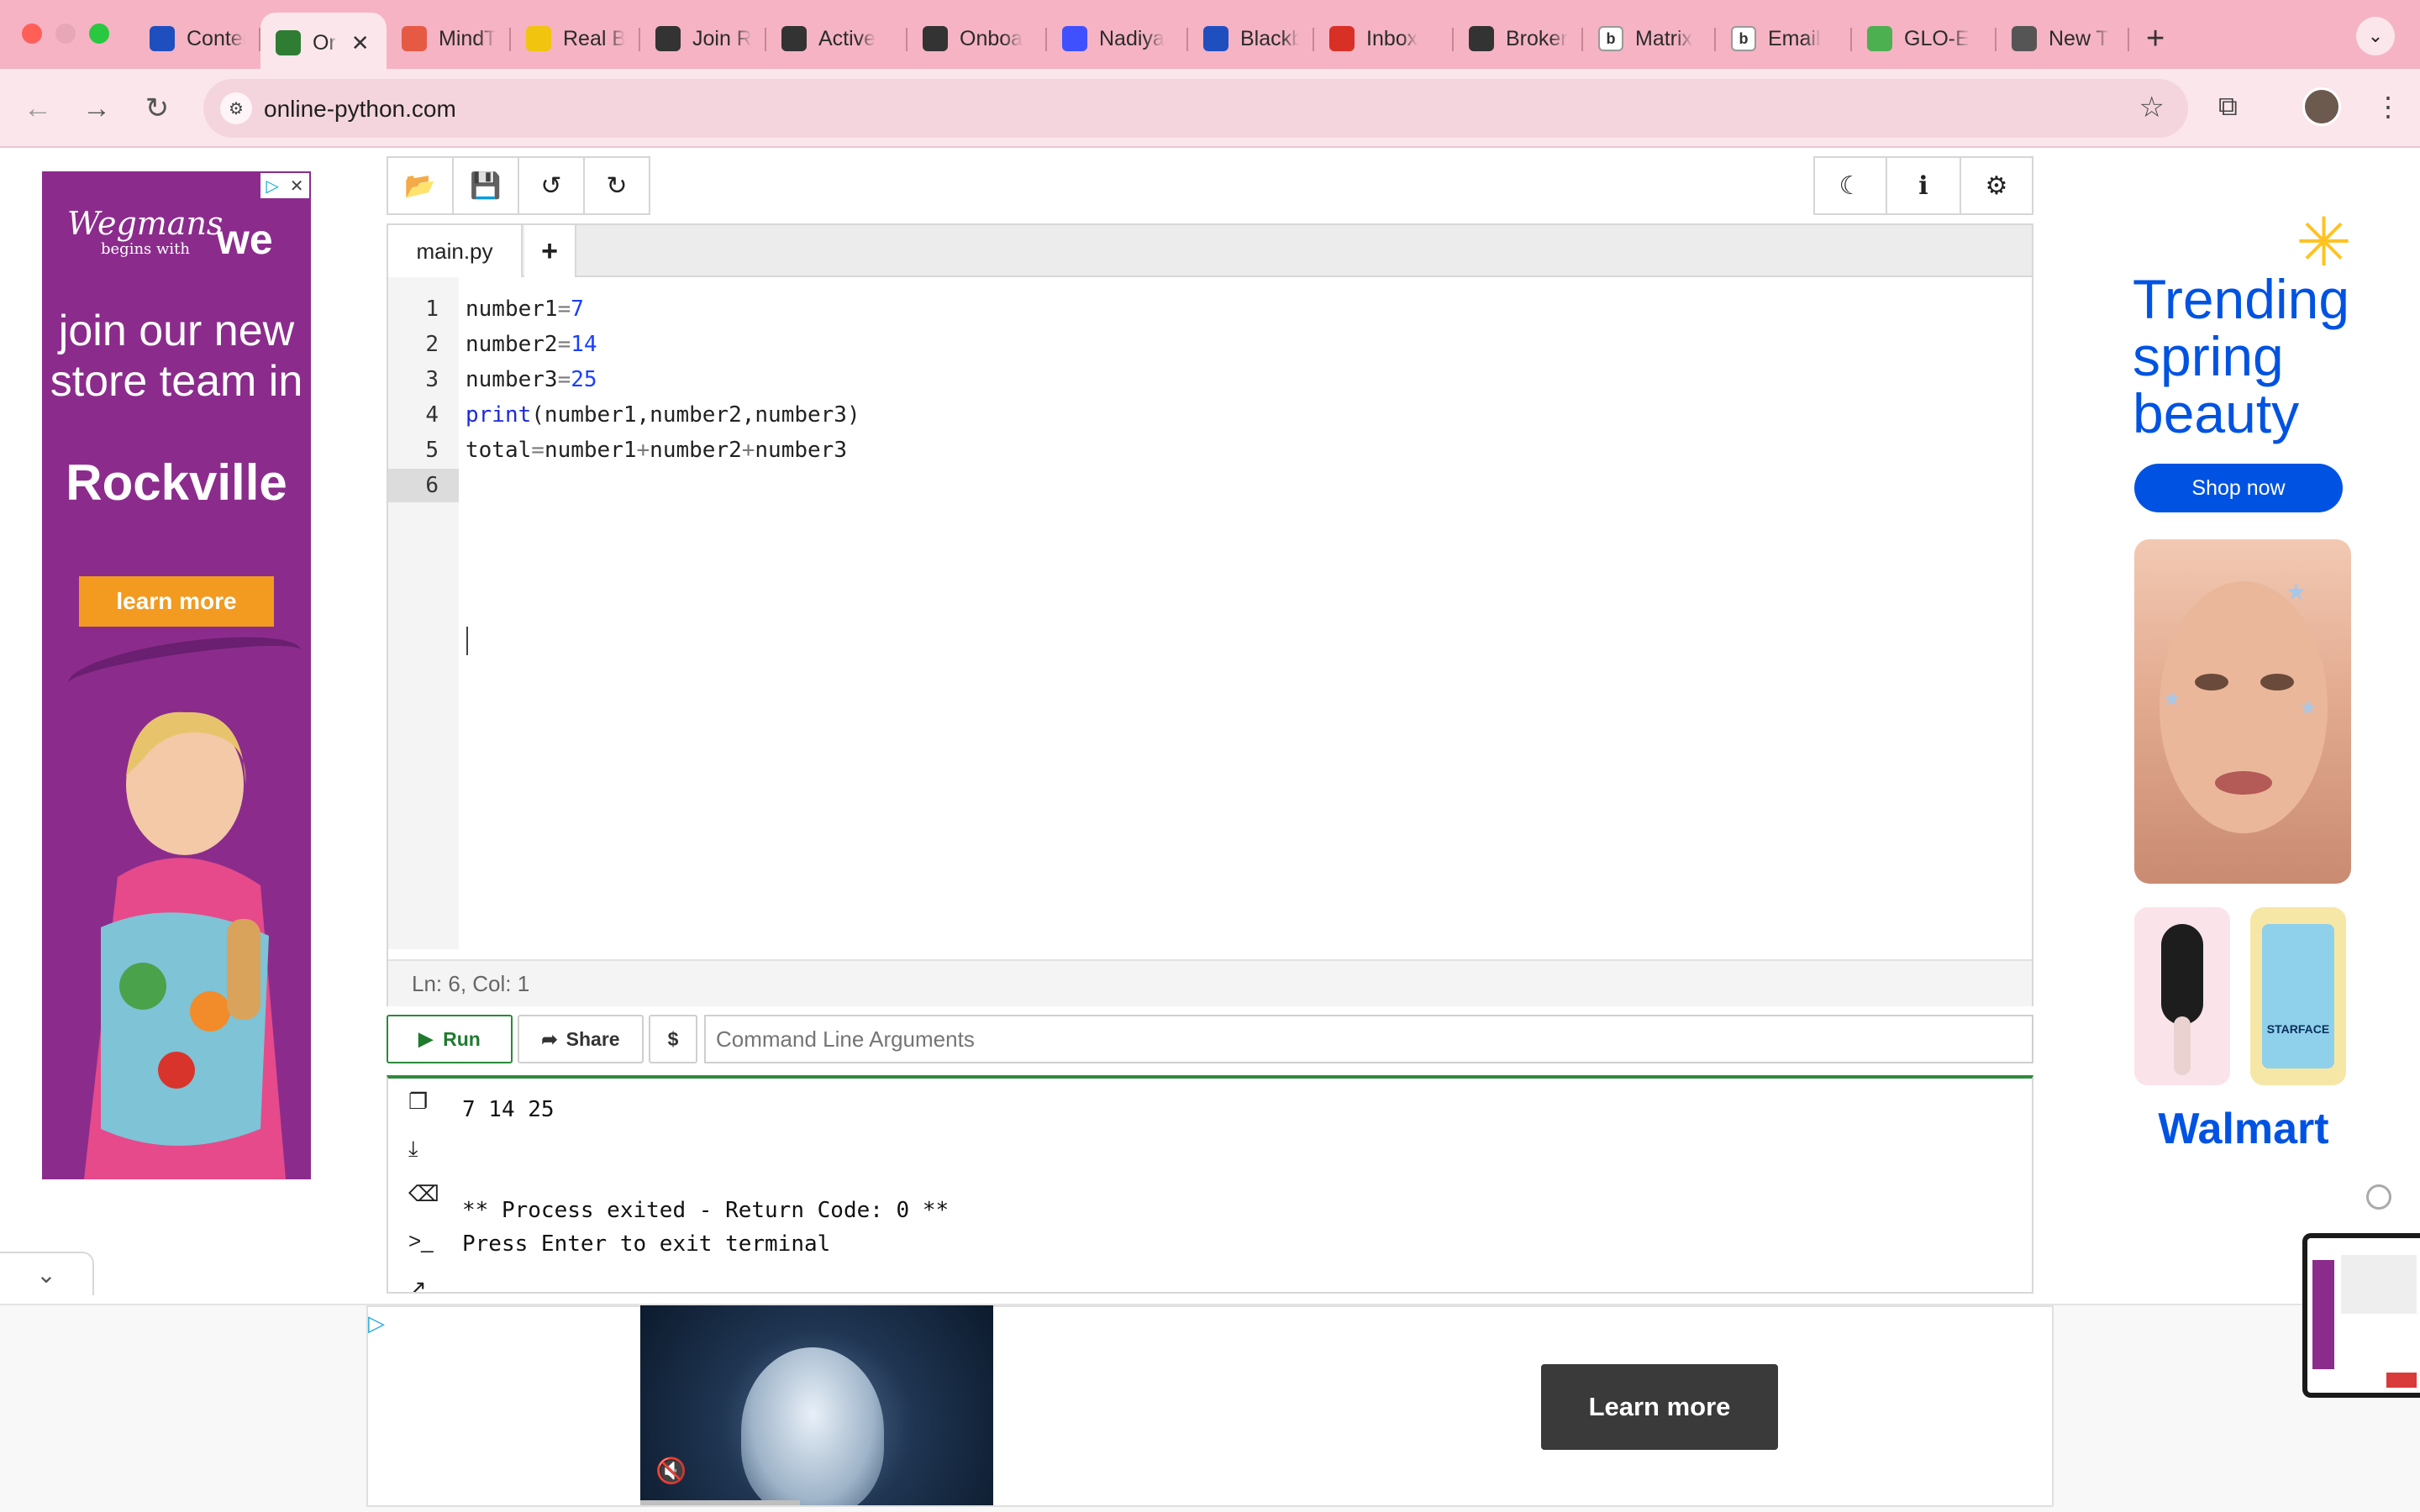 This screenshot has height=1512, width=2420. What do you see at coordinates (1368, 1039) in the screenshot?
I see `command-line-args-input` at bounding box center [1368, 1039].